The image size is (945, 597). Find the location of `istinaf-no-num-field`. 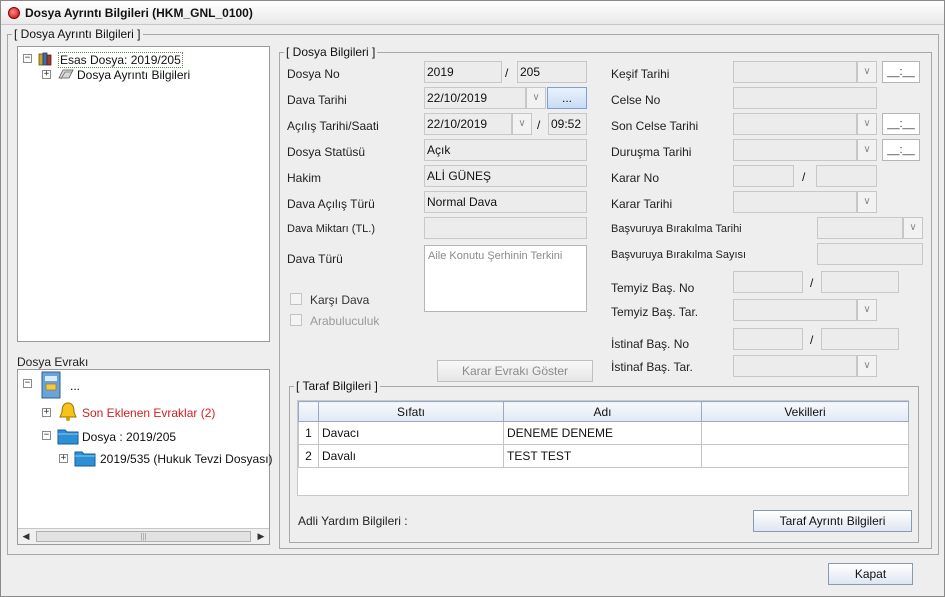

istinaf-no-num-field is located at coordinates (860, 339).